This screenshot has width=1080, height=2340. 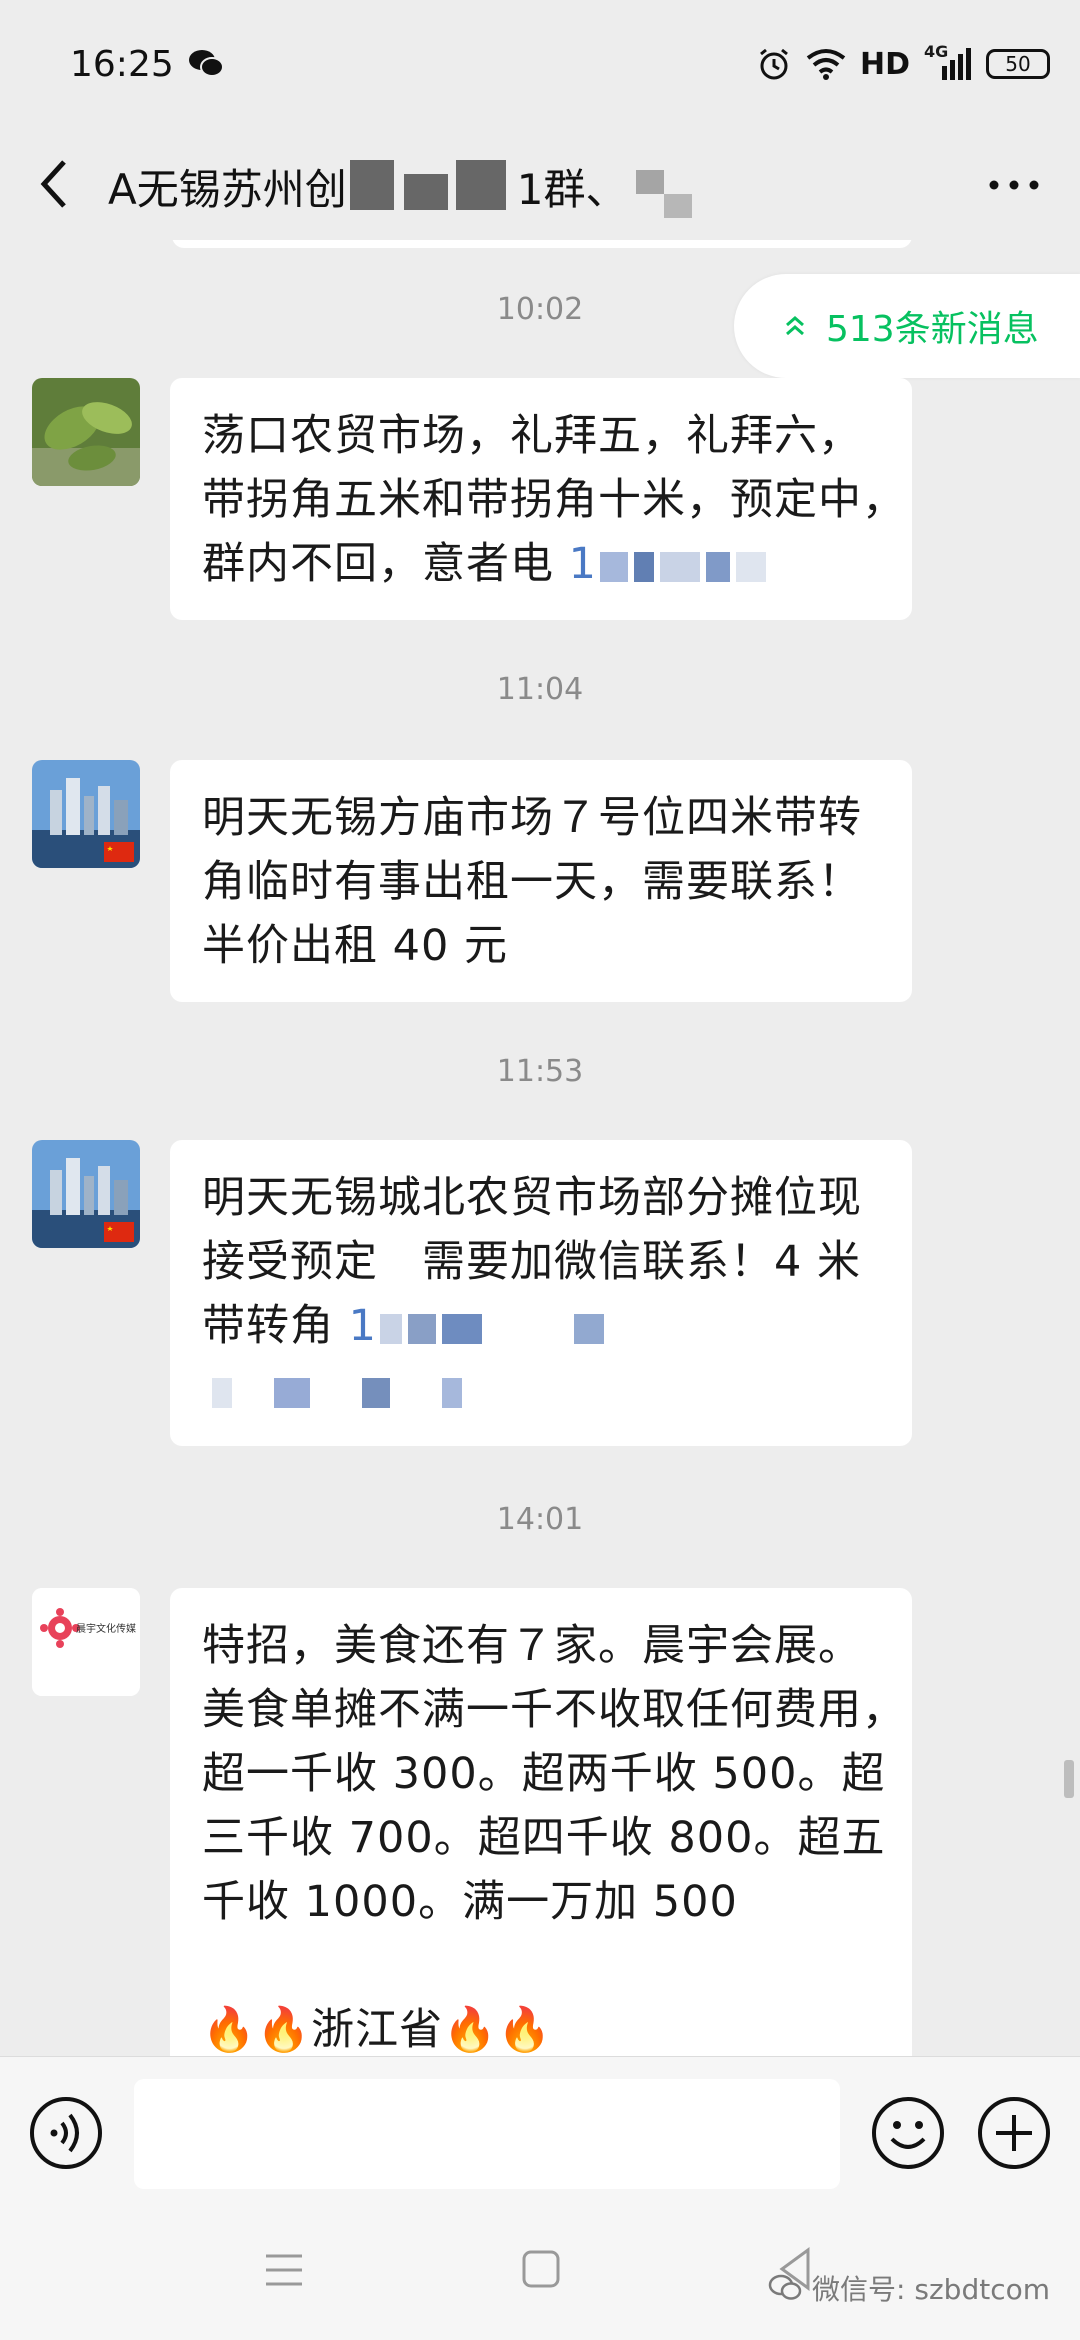 I want to click on message-text-line: 🔥🔥浙江省🔥🔥, so click(x=377, y=2030).